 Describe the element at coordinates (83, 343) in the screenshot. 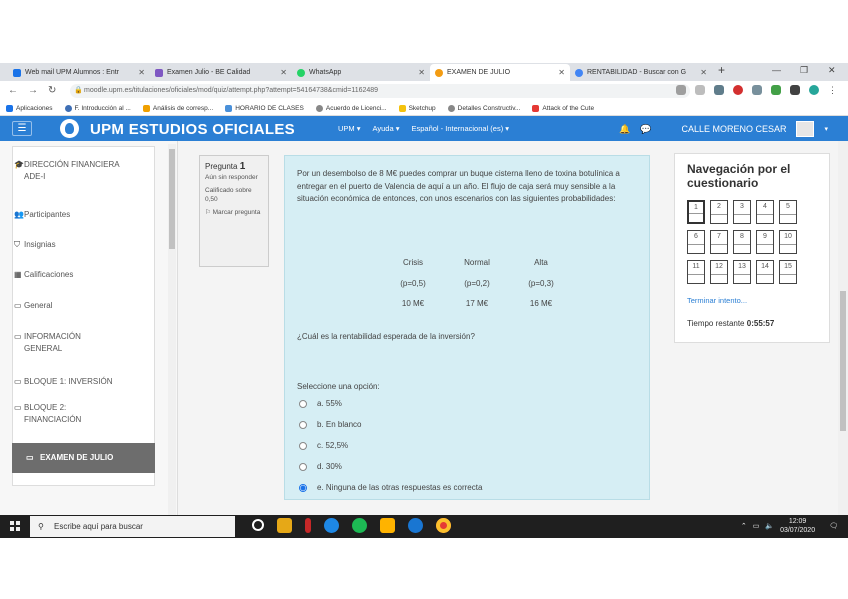

I see `sidebar-item-info: ▭ INFORMACIÓN GENERAL` at that location.